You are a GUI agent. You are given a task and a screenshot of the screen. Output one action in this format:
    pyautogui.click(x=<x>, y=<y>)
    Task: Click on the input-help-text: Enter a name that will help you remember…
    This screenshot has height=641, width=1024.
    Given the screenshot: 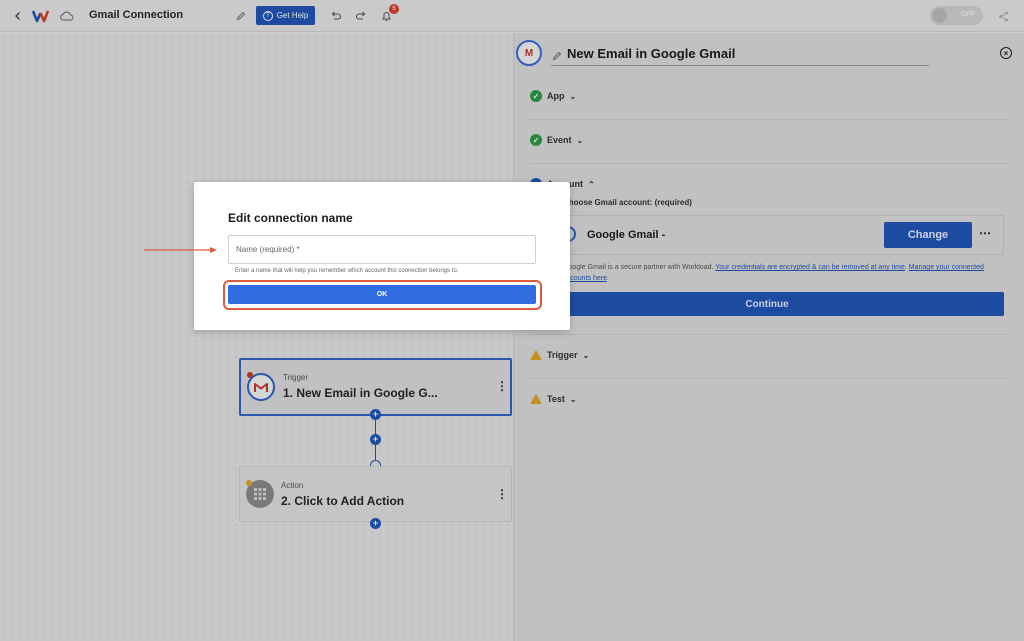 What is the action you would take?
    pyautogui.click(x=347, y=271)
    